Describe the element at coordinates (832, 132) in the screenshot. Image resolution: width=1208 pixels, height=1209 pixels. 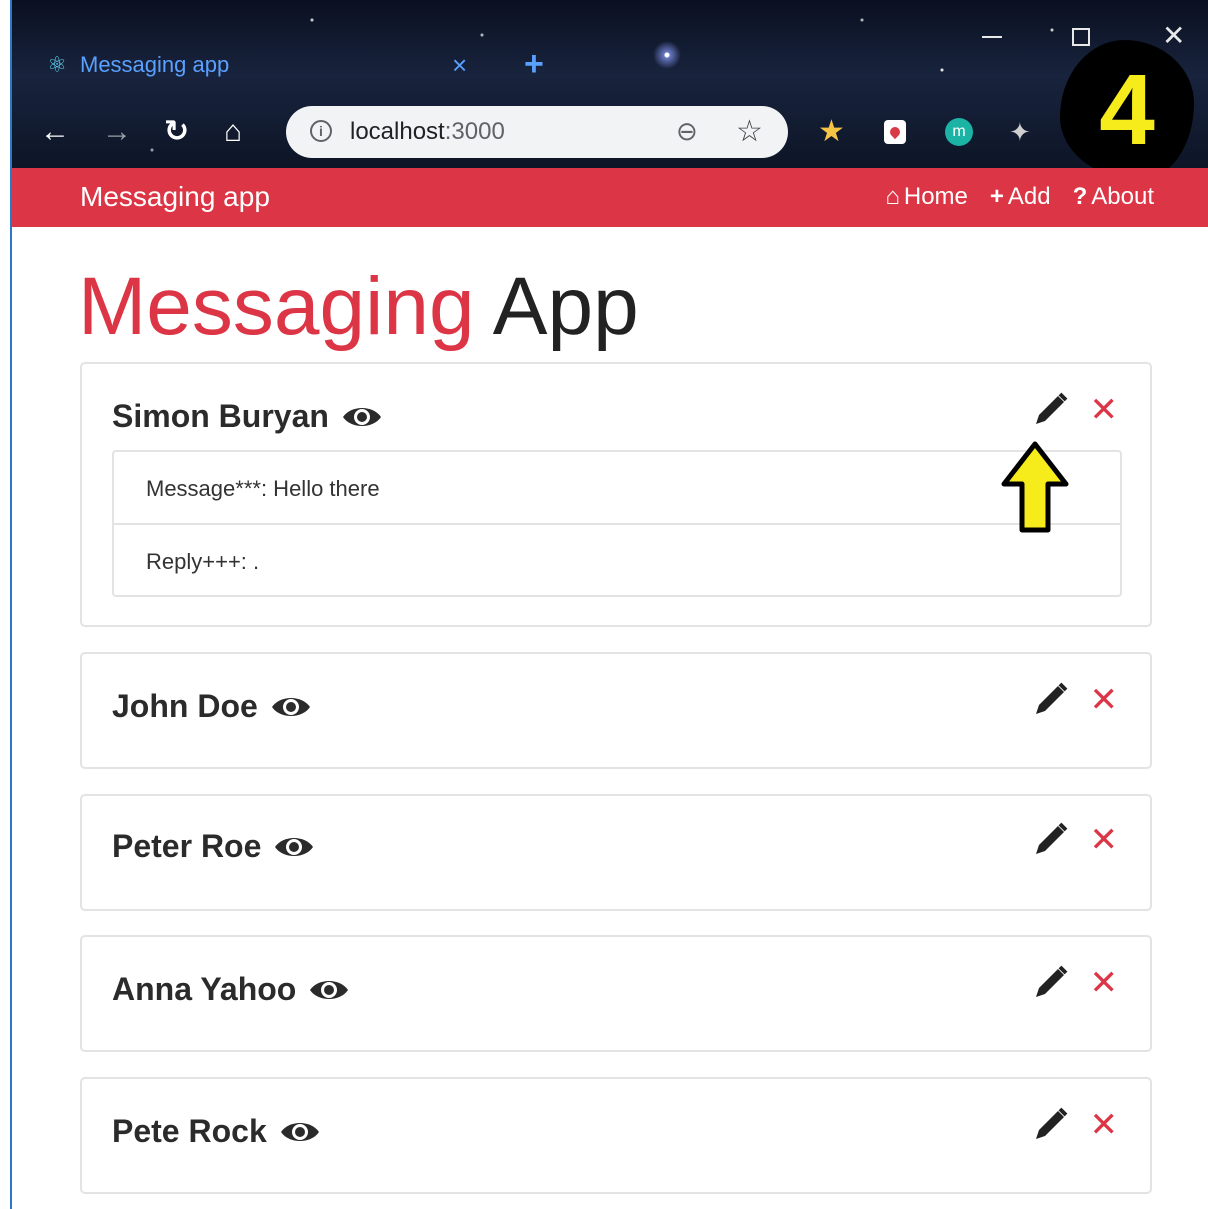
I see `extension-star-icon: ★` at that location.